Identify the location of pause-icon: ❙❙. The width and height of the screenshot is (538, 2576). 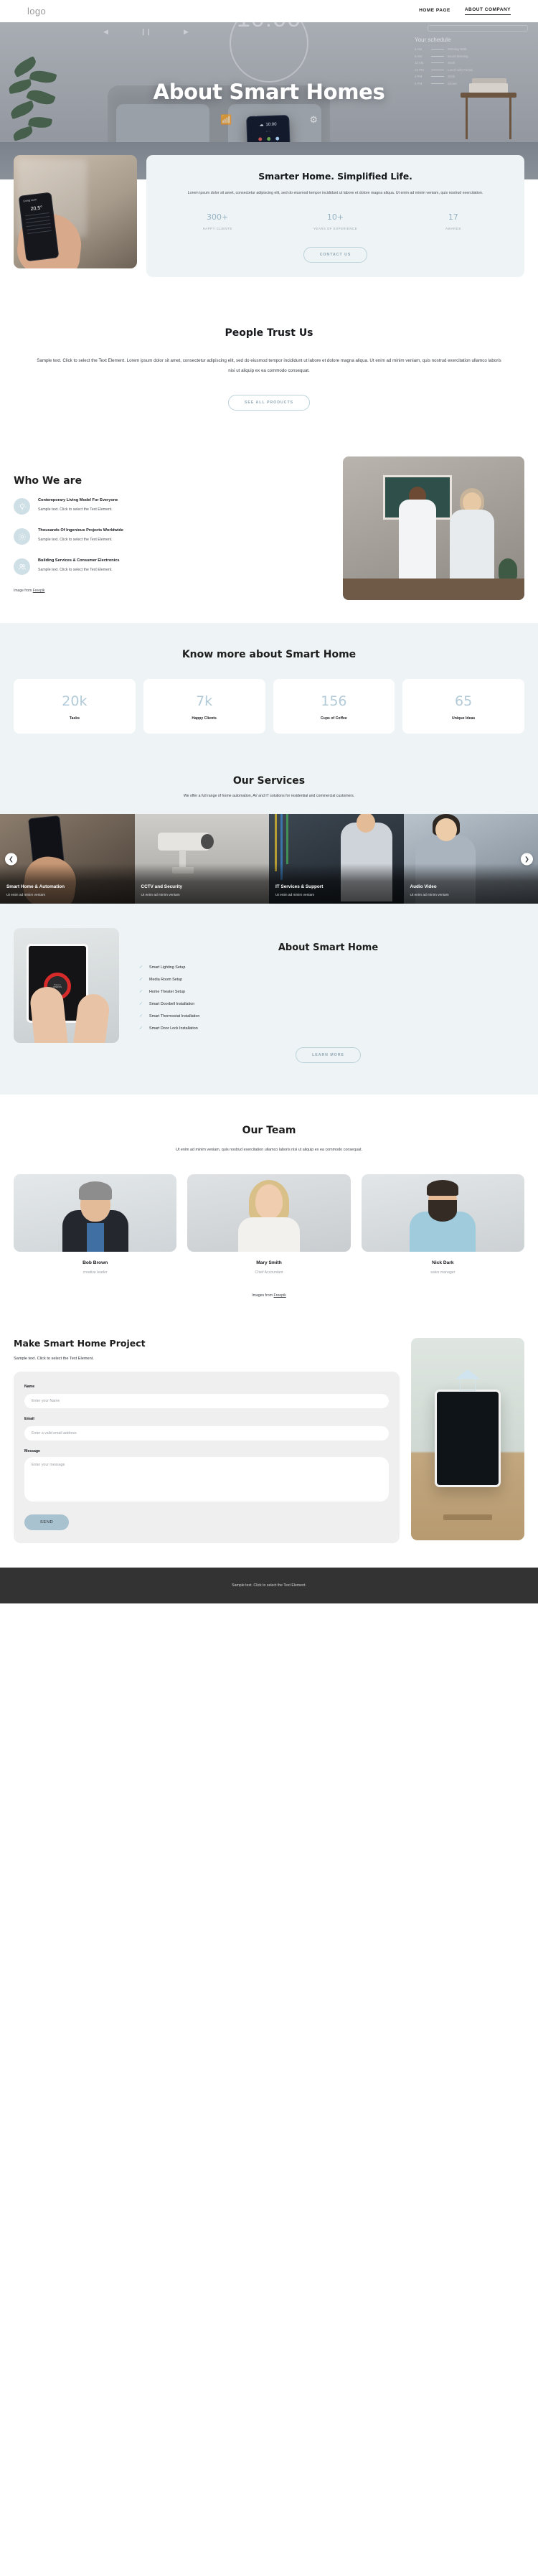
(146, 32).